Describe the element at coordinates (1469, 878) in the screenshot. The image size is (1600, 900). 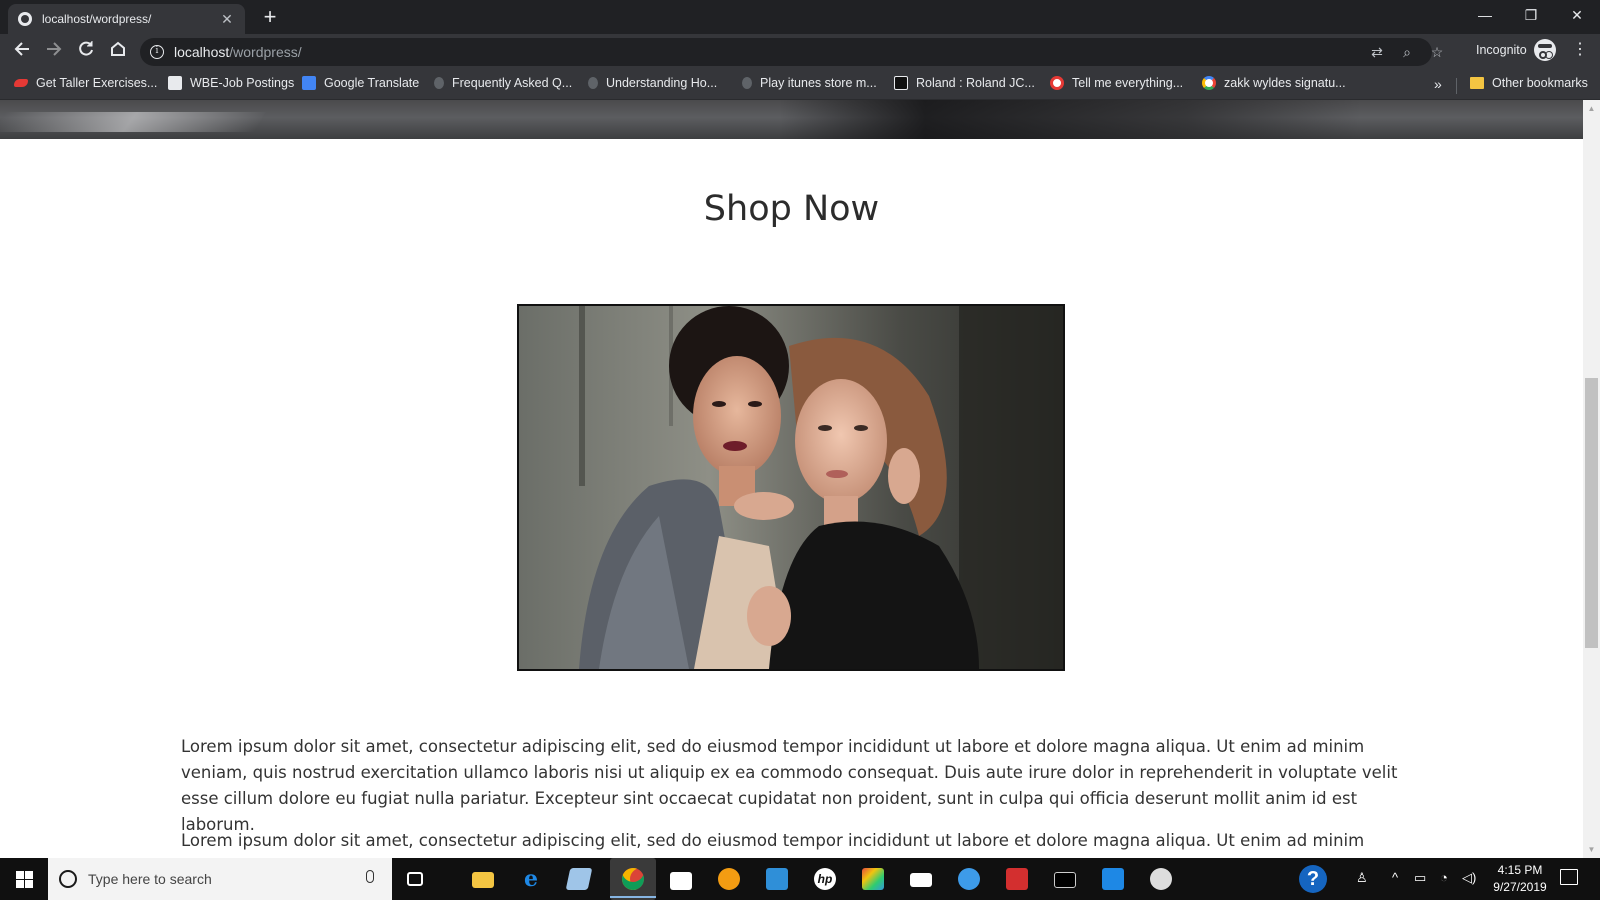
I see `volume-icon: ◁)` at that location.